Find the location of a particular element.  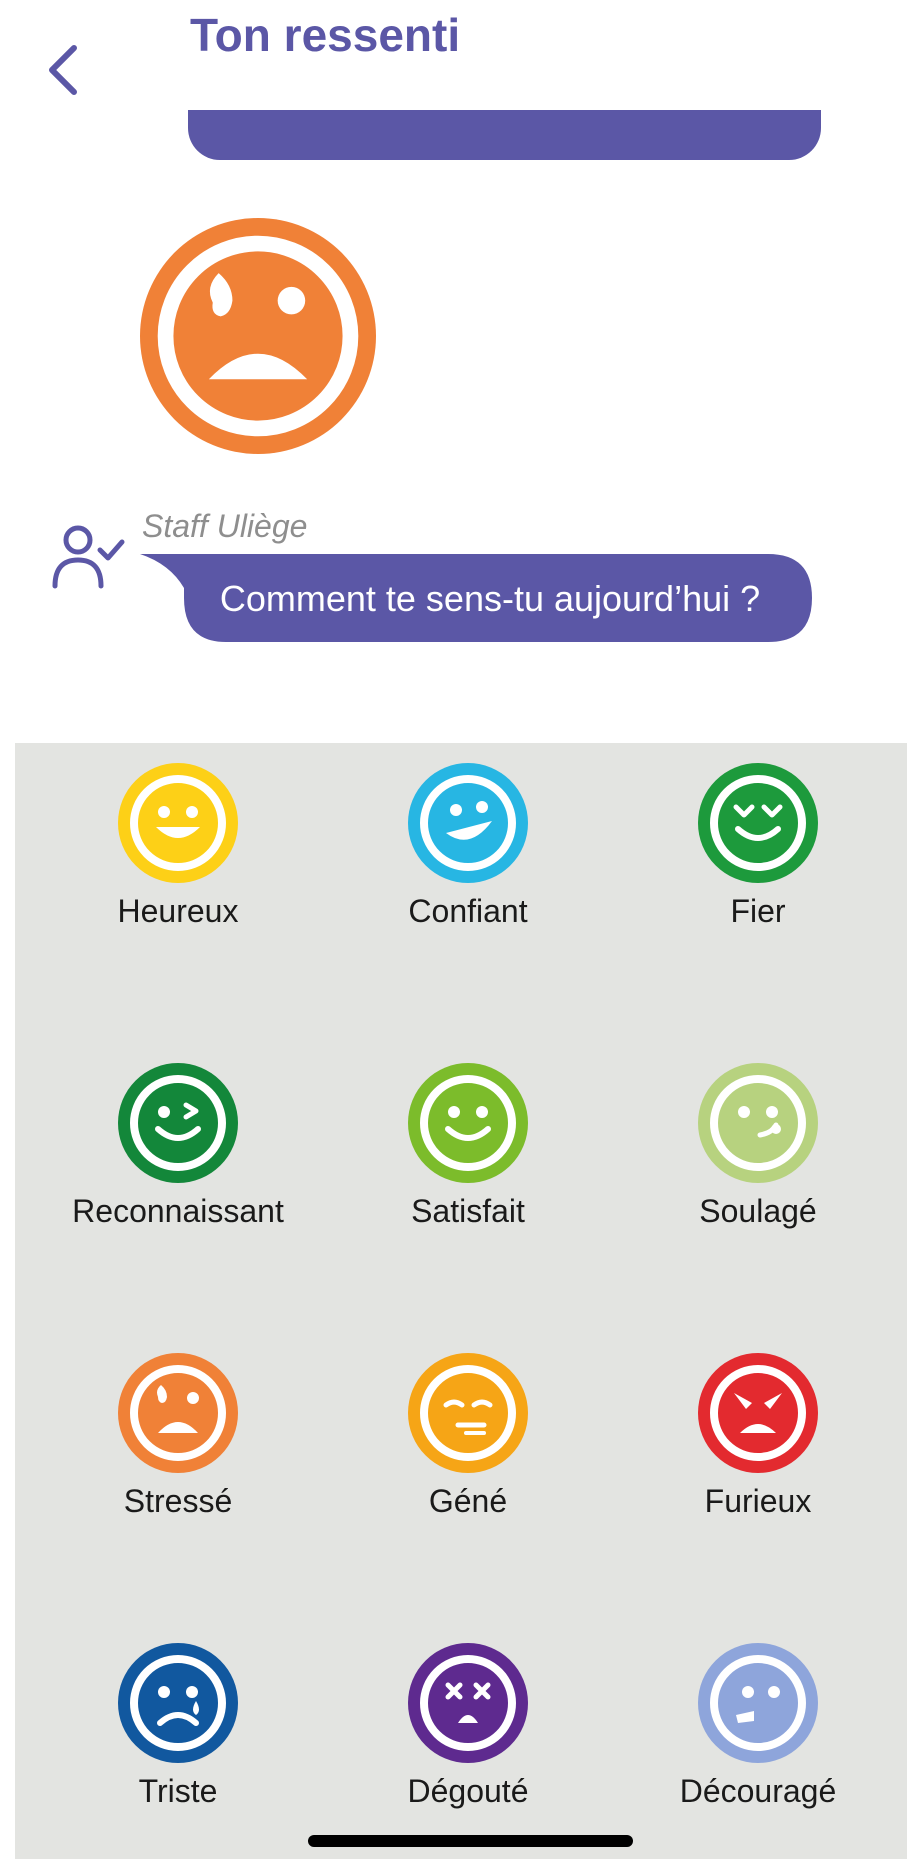

mood-option-soulage: Soulagé is located at coordinates (758, 1163).